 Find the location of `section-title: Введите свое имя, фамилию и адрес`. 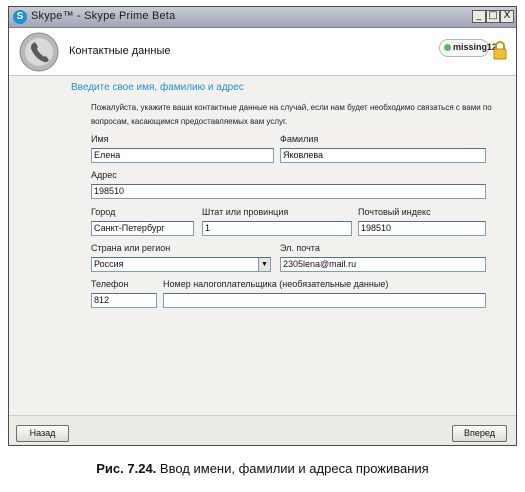

section-title: Введите свое имя, фамилию и адрес is located at coordinates (157, 87).